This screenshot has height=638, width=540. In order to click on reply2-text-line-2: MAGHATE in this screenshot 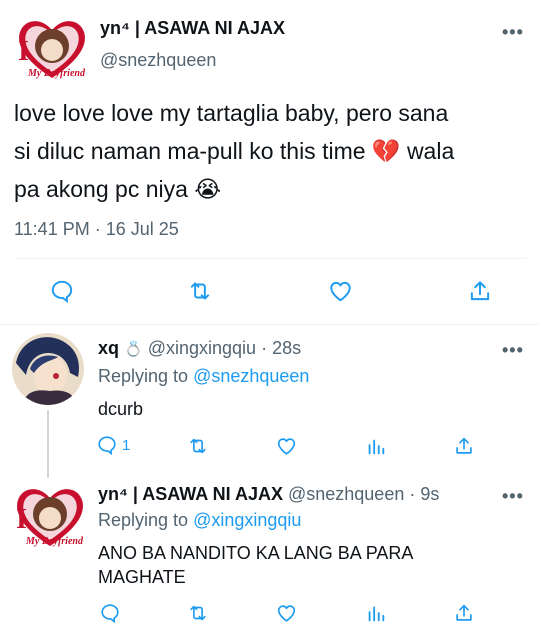, I will do `click(142, 577)`.